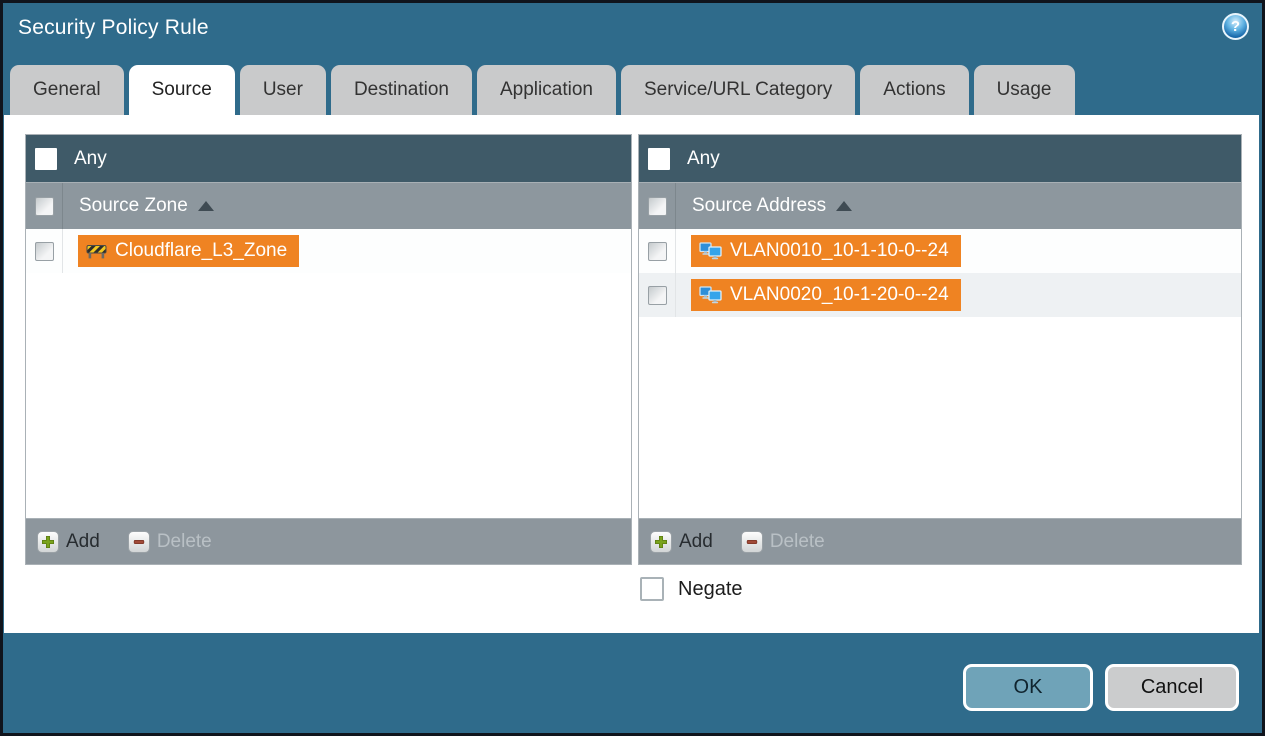  I want to click on tab-general: General, so click(67, 90).